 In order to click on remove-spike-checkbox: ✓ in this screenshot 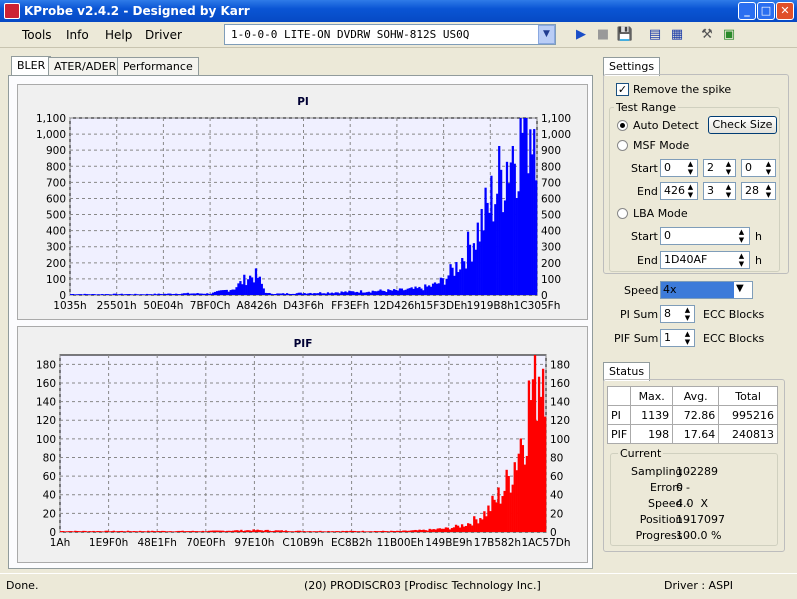, I will do `click(622, 89)`.